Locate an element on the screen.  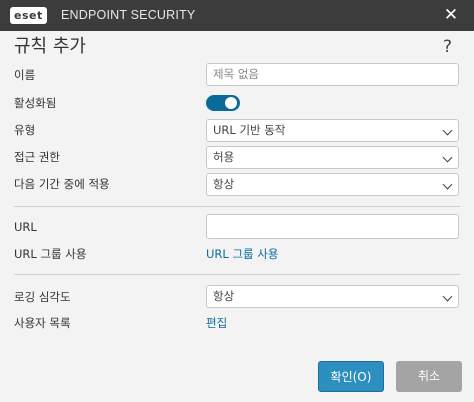
title-bar: eset ENDPOINT SECURITY ✕ is located at coordinates (237, 15).